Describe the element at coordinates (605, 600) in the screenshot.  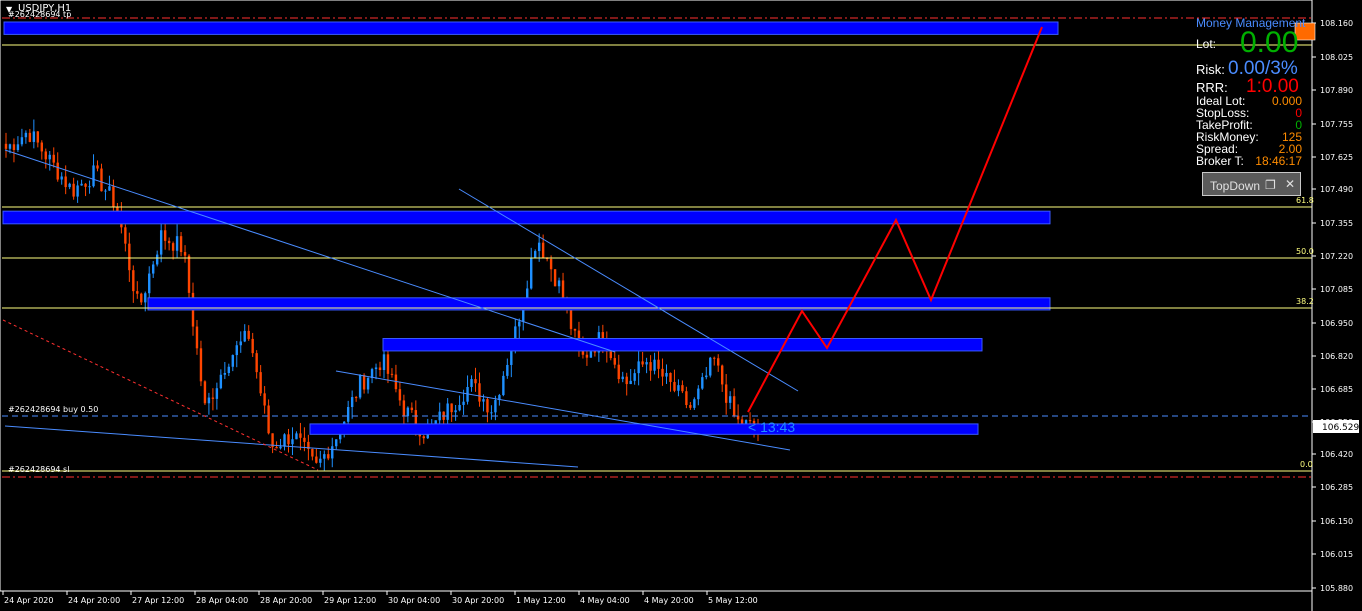
I see `time-tick-label: 4 May 04:00` at that location.